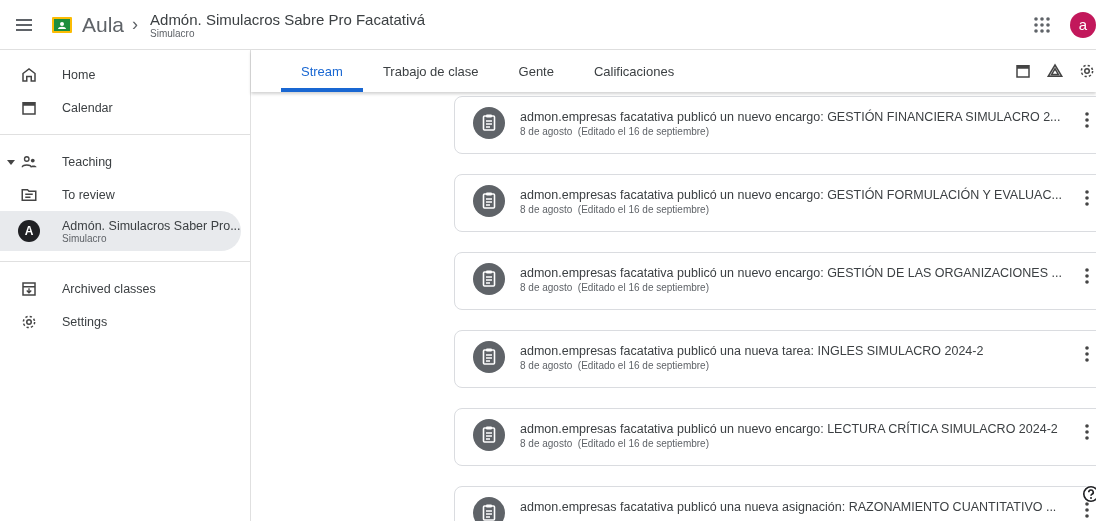  Describe the element at coordinates (120, 194) in the screenshot. I see `sidebar-item: To review` at that location.